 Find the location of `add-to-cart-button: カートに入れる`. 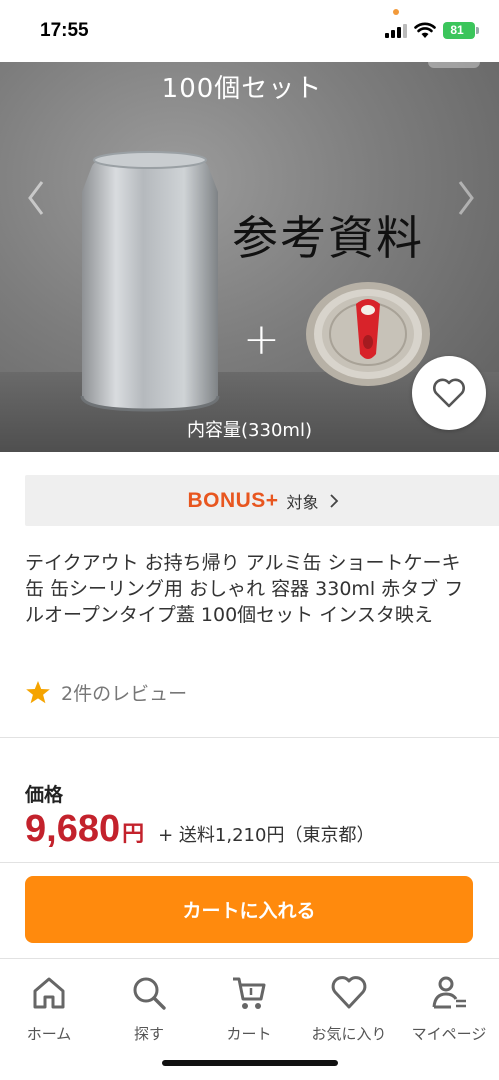

add-to-cart-button: カートに入れる is located at coordinates (249, 909).